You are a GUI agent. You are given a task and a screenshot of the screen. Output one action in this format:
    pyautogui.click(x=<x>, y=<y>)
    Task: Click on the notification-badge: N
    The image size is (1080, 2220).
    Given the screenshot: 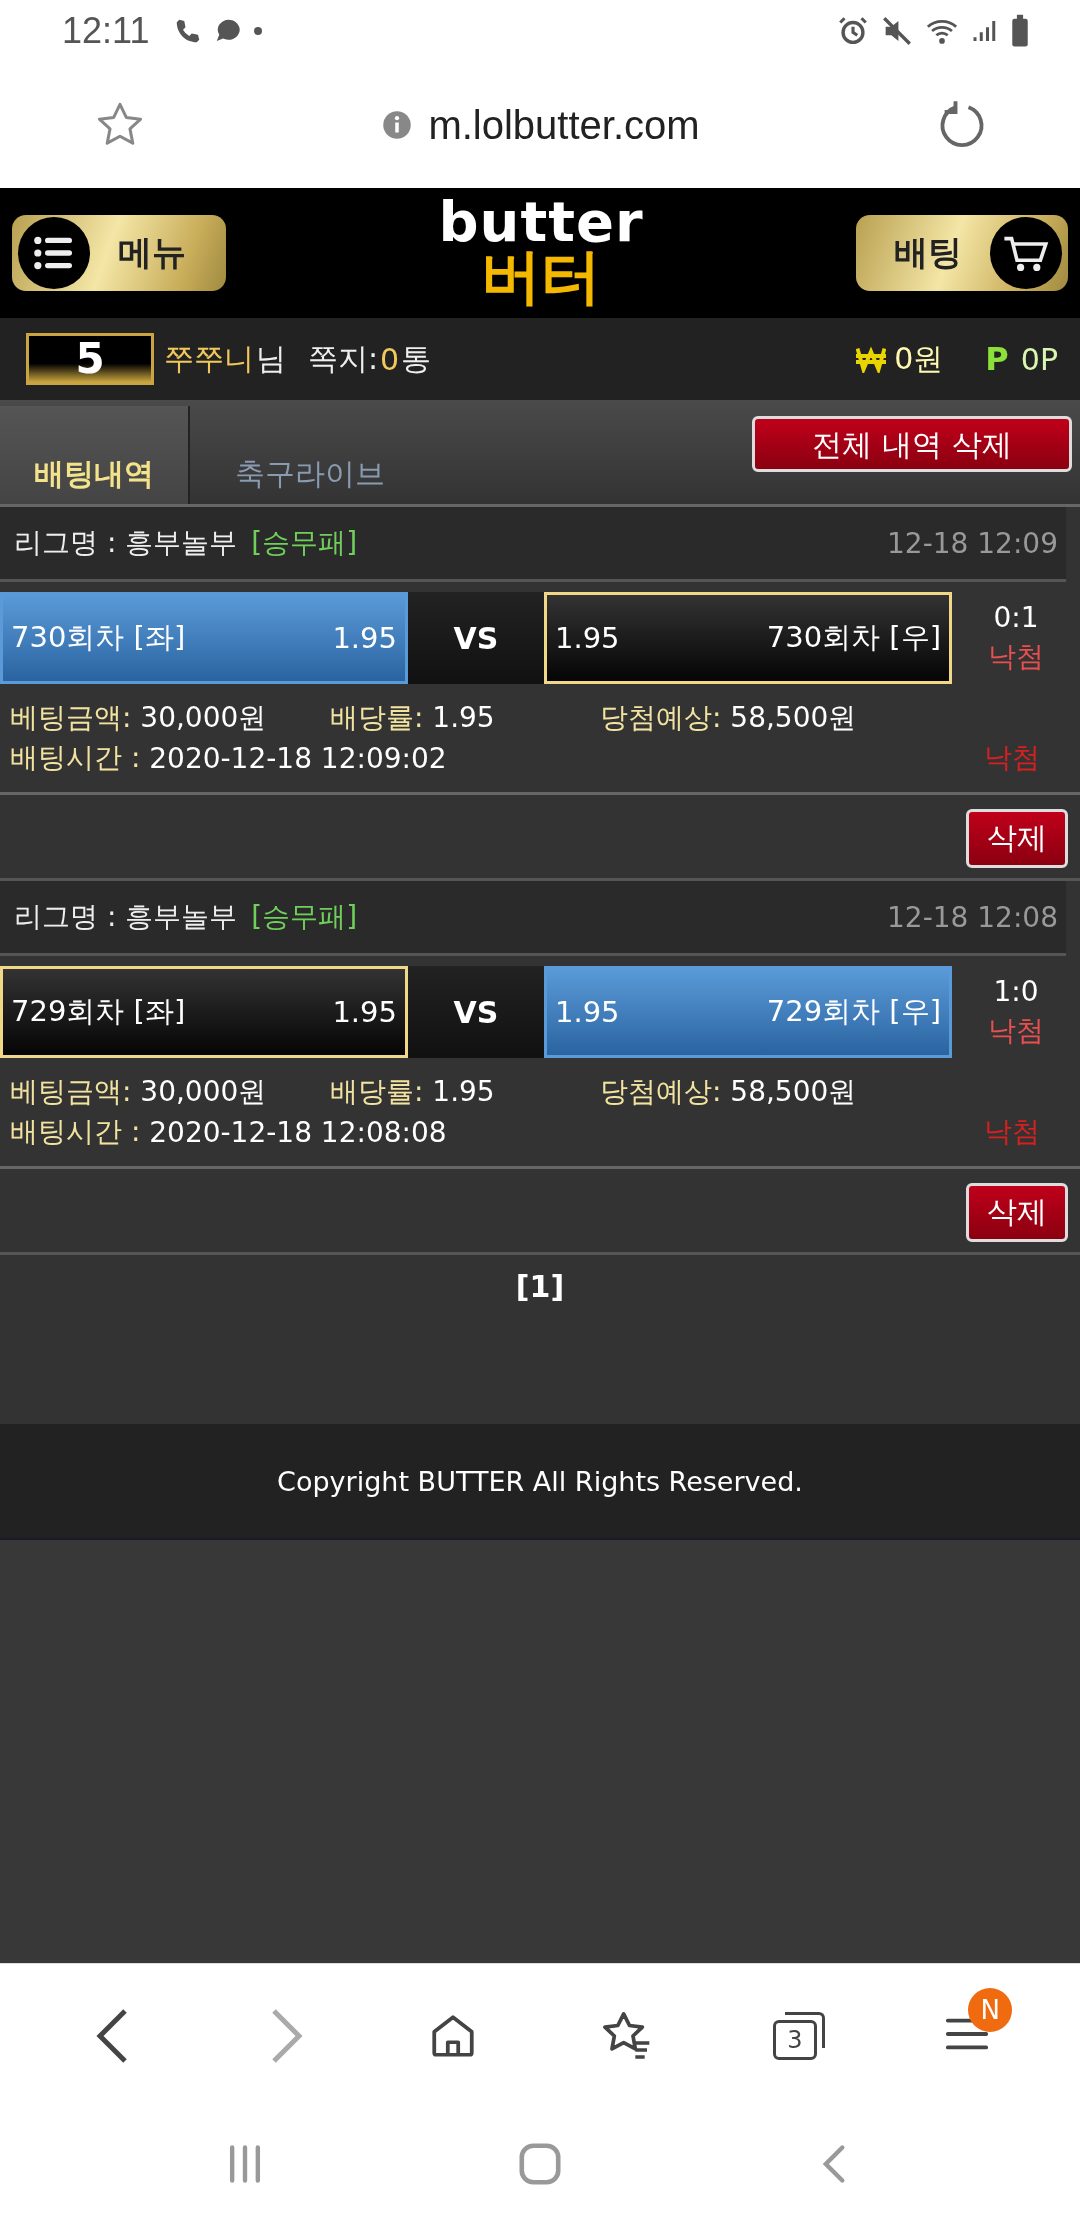 What is the action you would take?
    pyautogui.click(x=990, y=2010)
    